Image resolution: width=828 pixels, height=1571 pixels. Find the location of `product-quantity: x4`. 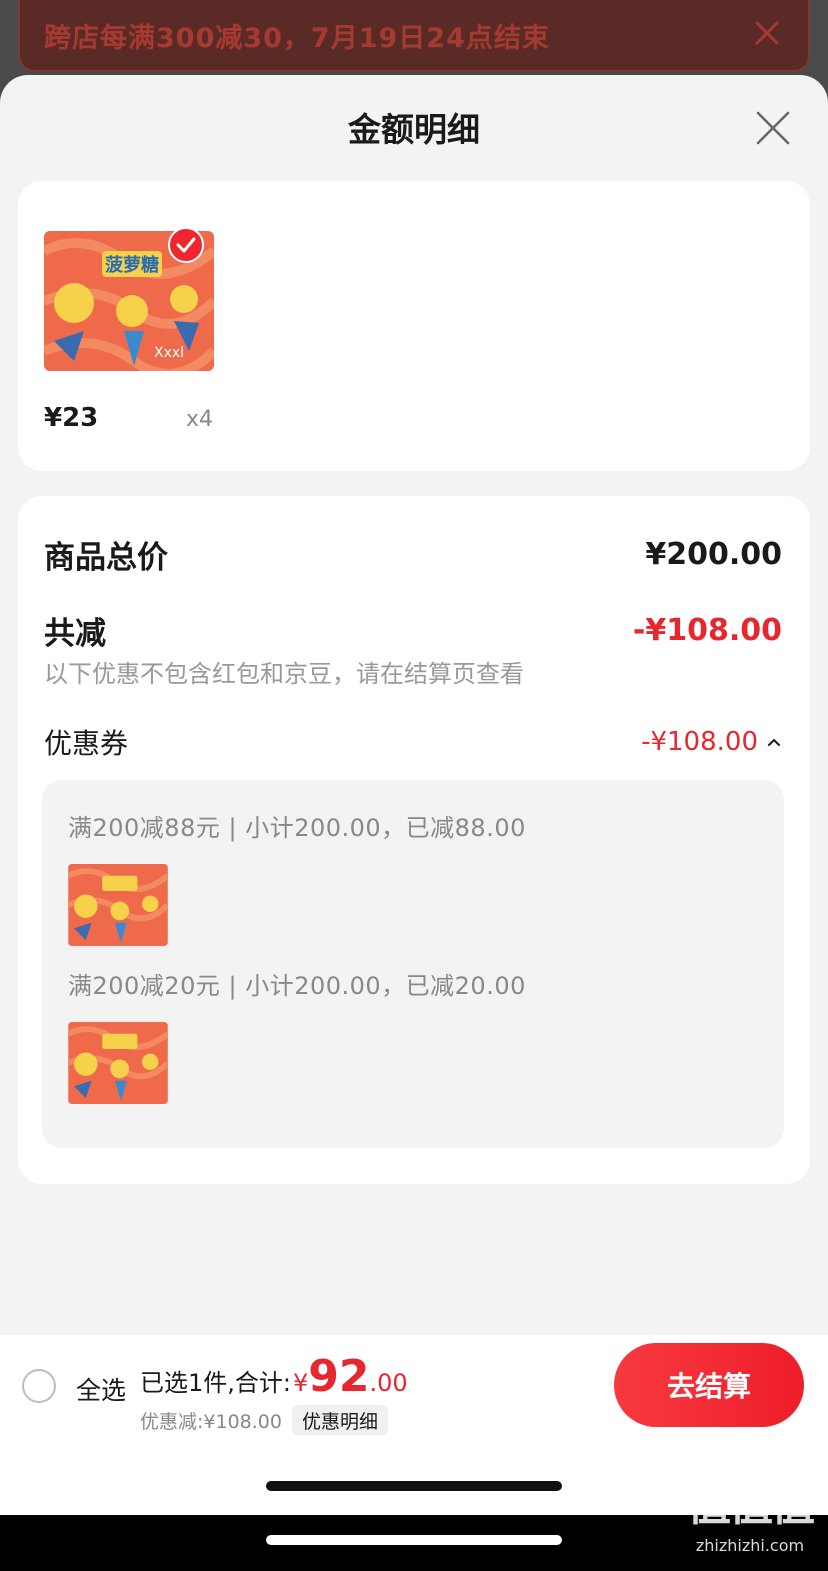

product-quantity: x4 is located at coordinates (200, 419).